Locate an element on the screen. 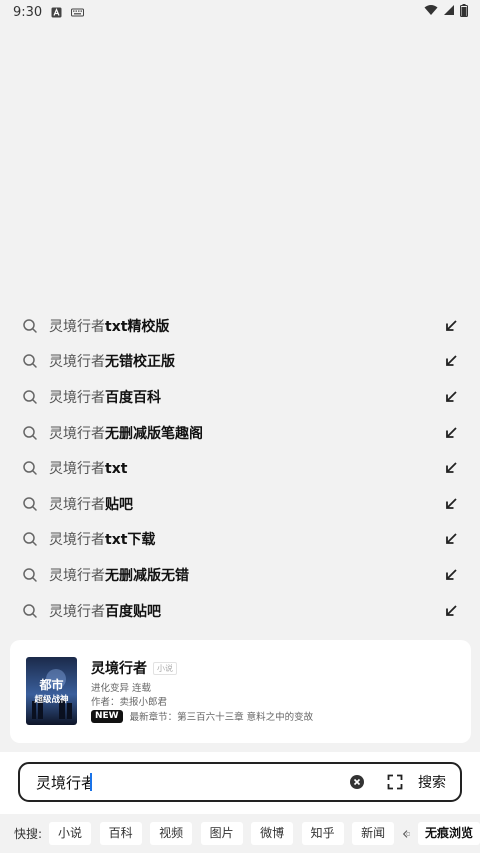 This screenshot has width=480, height=853. suggestion-item: 灵境行者百度百科 is located at coordinates (240, 397).